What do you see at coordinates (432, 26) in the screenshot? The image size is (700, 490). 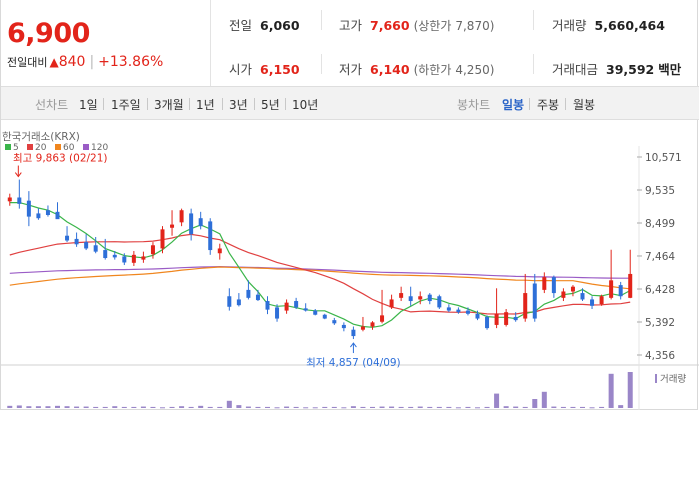 I see `upper-limit-label: (상한가` at bounding box center [432, 26].